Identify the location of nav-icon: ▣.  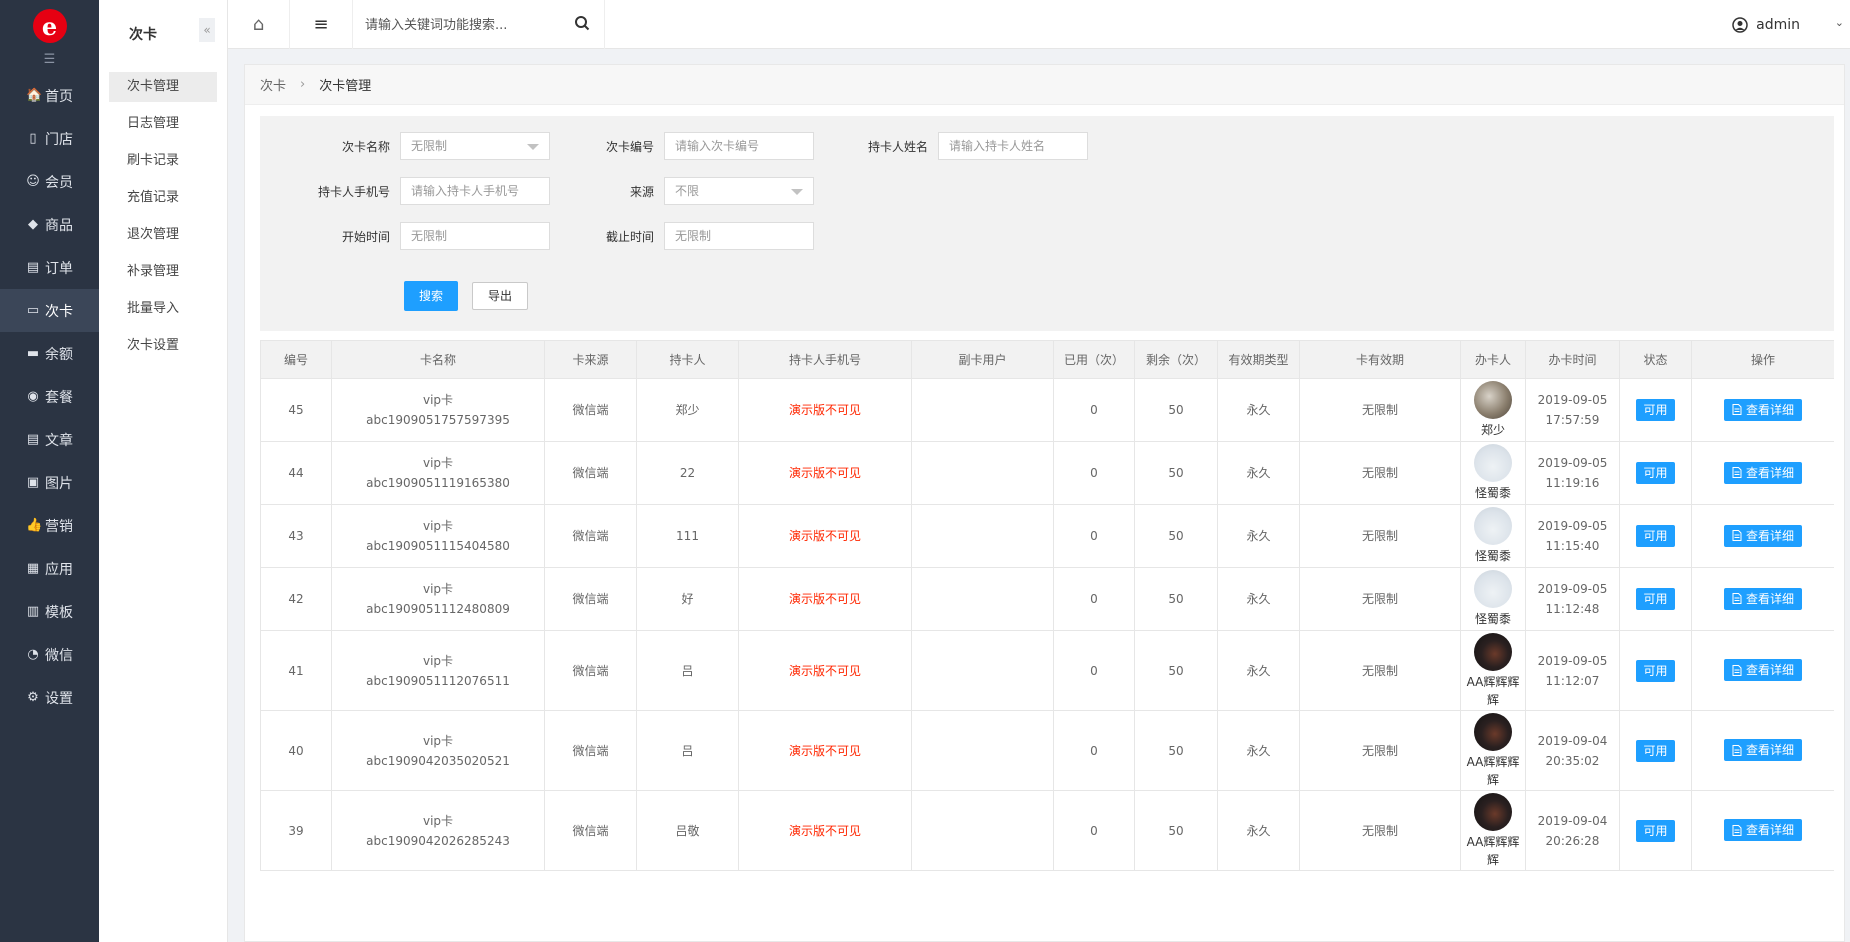
(33, 482).